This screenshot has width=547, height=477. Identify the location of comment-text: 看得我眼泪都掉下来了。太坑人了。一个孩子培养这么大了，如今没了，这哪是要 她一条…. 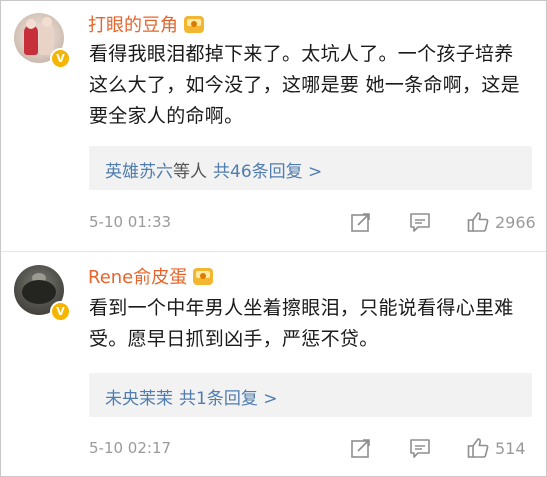
(304, 85).